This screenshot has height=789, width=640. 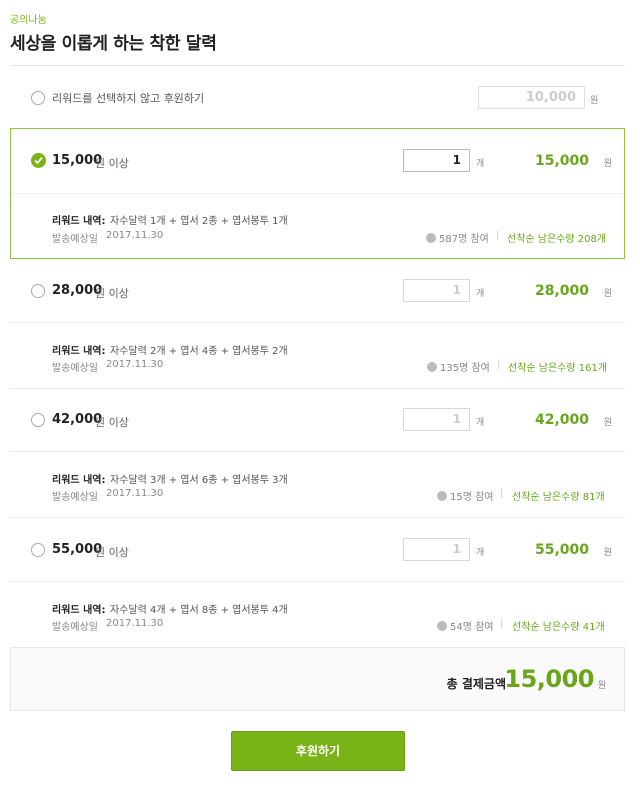 I want to click on reward-description: 자수달력 2개 + 엽서 4종 + 엽서봉투 2개, so click(x=199, y=351).